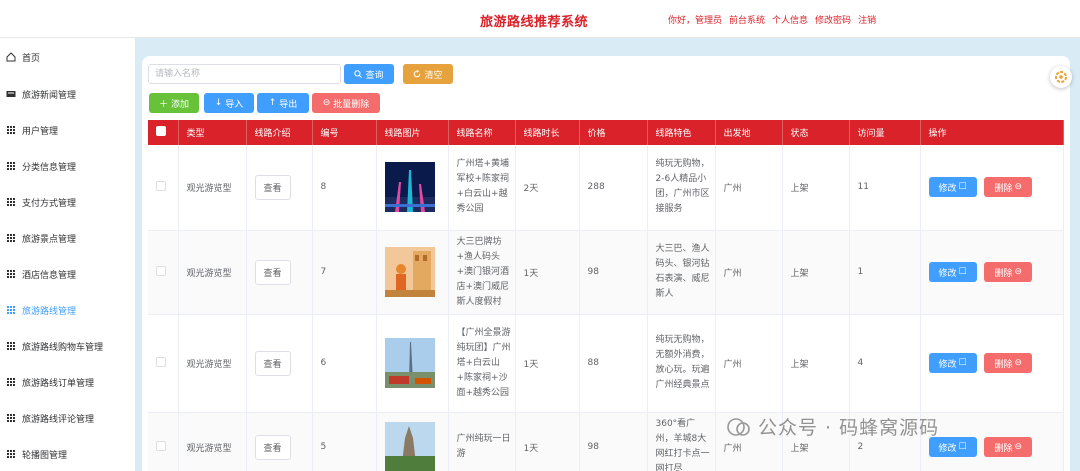 The height and width of the screenshot is (471, 1080). What do you see at coordinates (67, 166) in the screenshot?
I see `sidebar-item-category: 分类信息管理` at bounding box center [67, 166].